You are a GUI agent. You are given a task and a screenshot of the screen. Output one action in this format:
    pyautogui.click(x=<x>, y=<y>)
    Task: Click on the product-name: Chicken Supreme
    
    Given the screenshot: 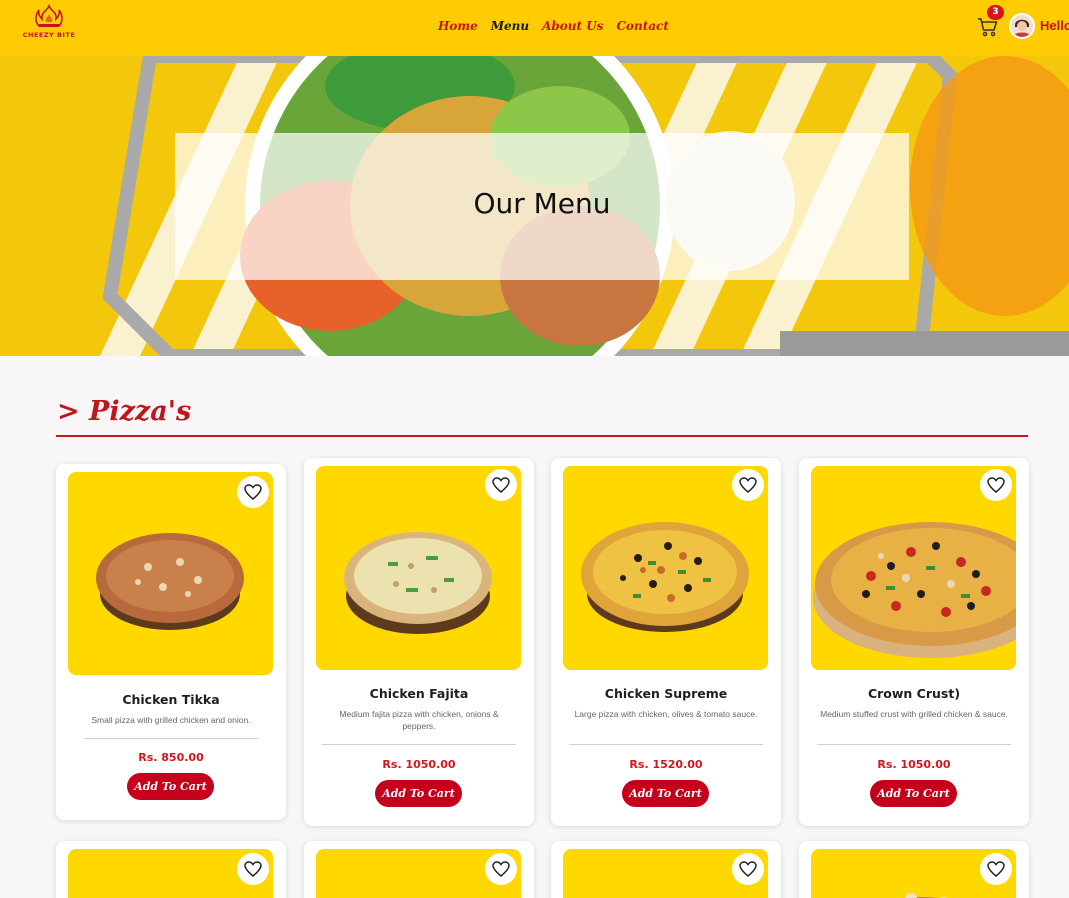 What is the action you would take?
    pyautogui.click(x=666, y=693)
    